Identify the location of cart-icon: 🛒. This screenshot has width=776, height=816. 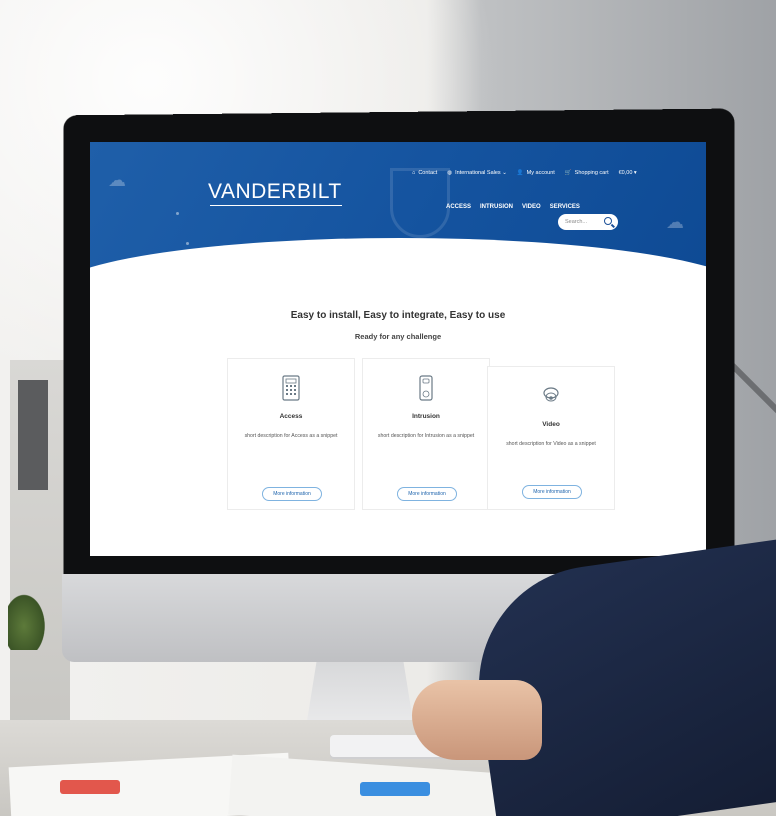
(568, 173).